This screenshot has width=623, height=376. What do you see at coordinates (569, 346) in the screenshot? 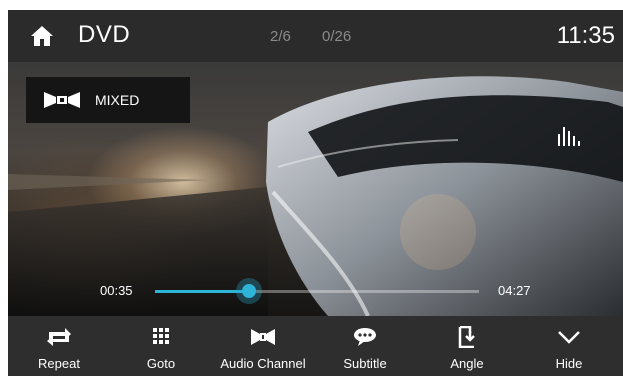
I see `hide-button: Hide` at bounding box center [569, 346].